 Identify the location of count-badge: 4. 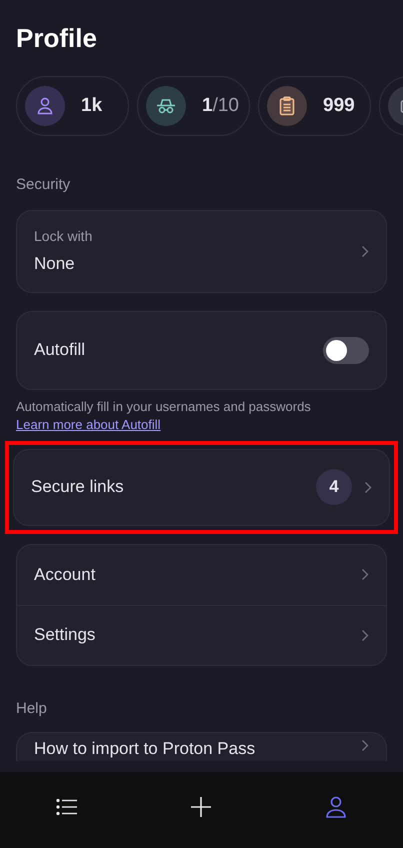
(334, 487).